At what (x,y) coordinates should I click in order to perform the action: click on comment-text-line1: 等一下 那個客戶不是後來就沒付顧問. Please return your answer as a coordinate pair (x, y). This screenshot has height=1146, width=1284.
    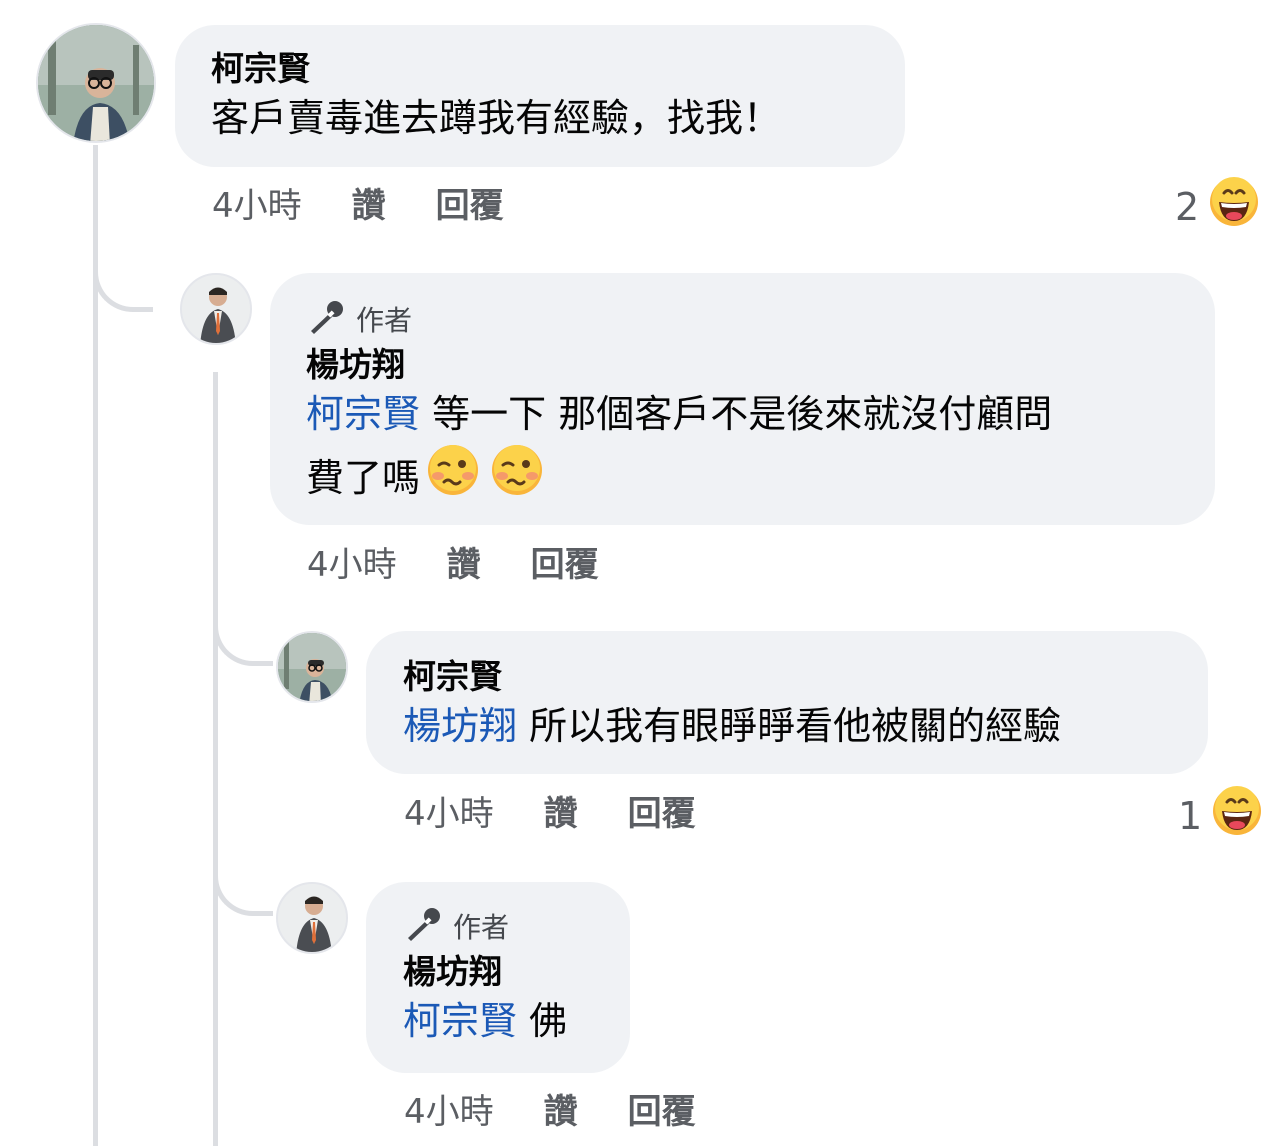
    Looking at the image, I should click on (742, 414).